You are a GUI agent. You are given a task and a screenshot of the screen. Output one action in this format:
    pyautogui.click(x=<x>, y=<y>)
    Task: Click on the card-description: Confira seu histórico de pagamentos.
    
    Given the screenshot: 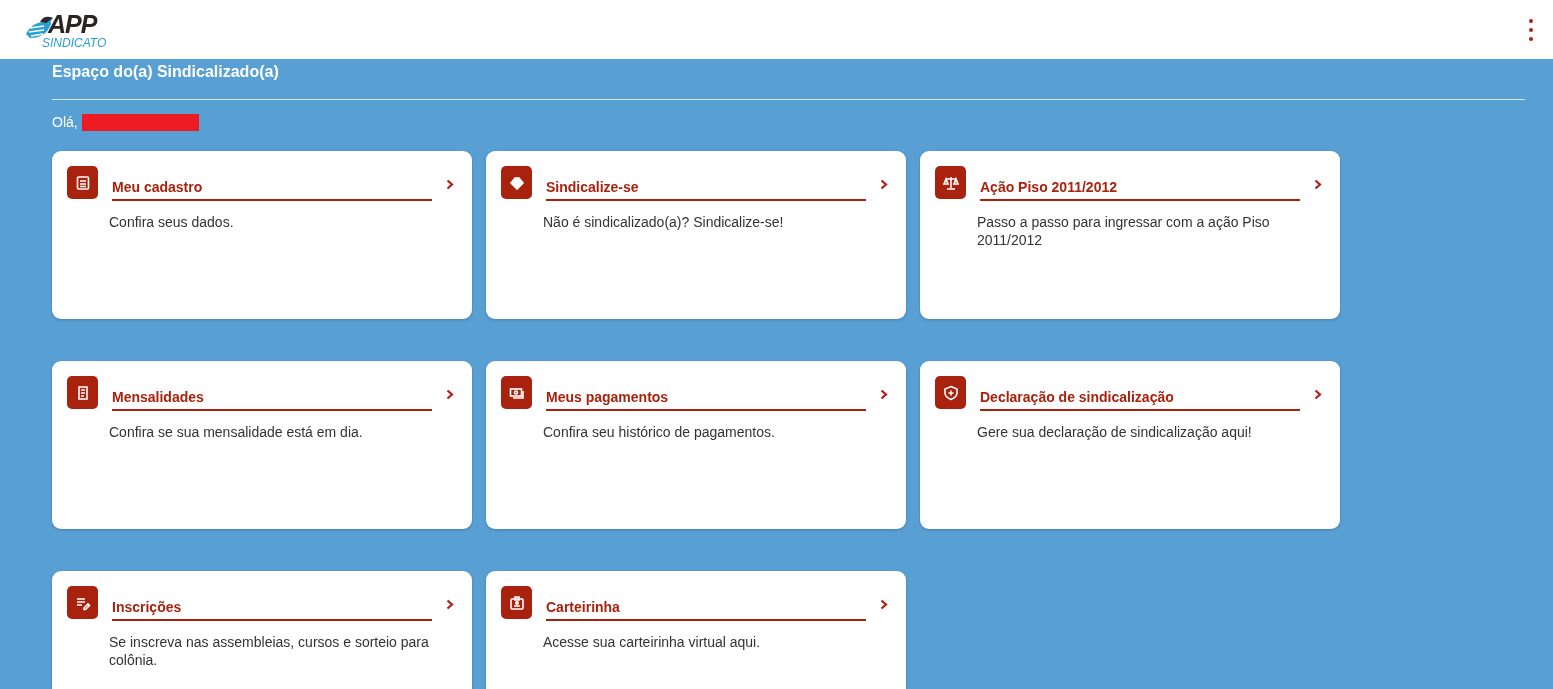 What is the action you would take?
    pyautogui.click(x=659, y=432)
    